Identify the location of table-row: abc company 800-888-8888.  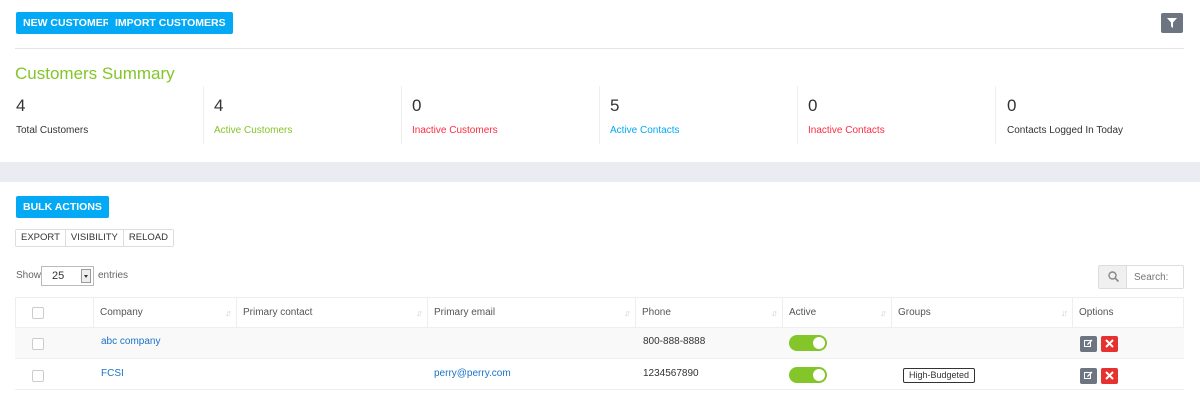
(599, 343).